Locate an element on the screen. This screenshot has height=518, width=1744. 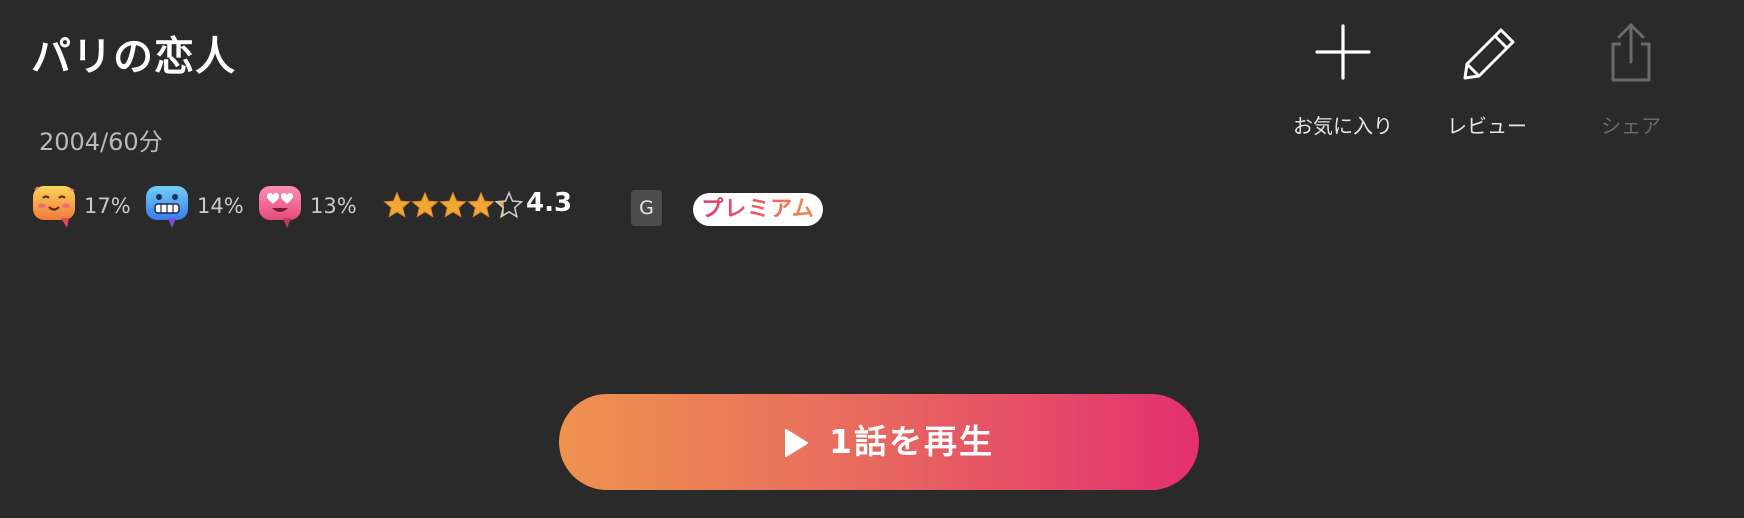
reaction-percent: 17% is located at coordinates (107, 206).